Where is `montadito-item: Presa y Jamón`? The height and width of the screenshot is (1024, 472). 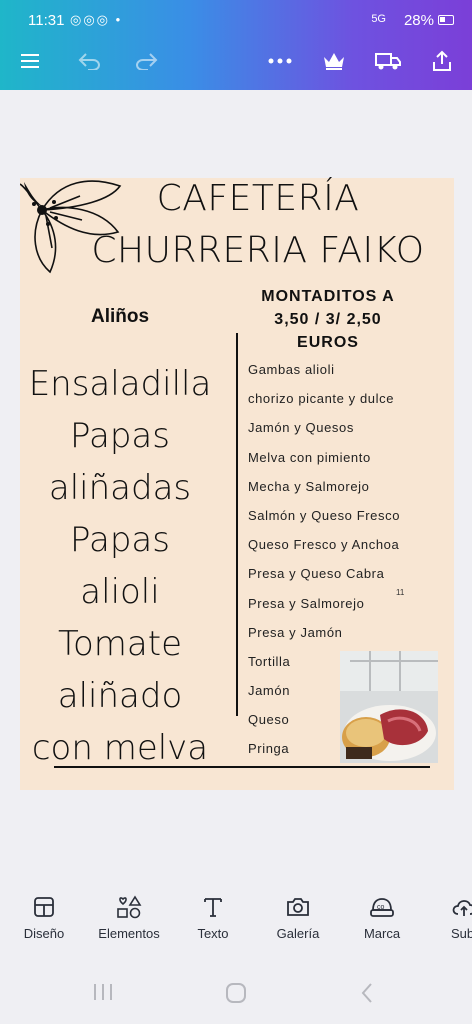 montadito-item: Presa y Jamón is located at coordinates (295, 632).